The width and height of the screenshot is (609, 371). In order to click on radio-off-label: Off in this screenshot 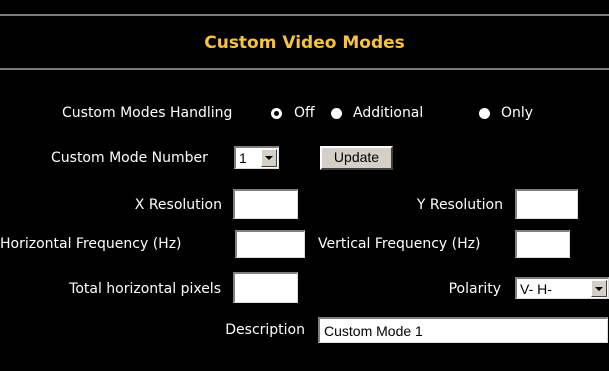, I will do `click(304, 113)`.